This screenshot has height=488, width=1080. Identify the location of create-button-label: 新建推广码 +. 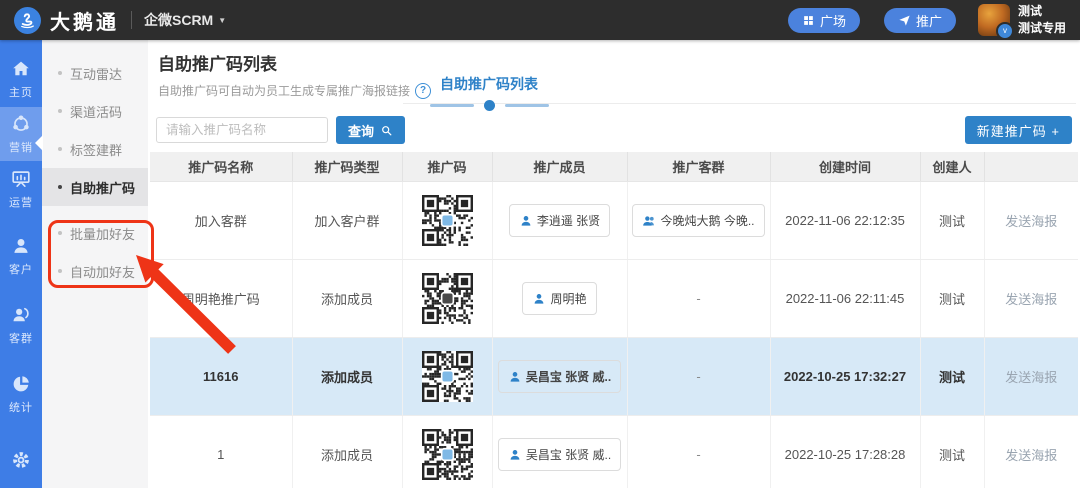
(1018, 131).